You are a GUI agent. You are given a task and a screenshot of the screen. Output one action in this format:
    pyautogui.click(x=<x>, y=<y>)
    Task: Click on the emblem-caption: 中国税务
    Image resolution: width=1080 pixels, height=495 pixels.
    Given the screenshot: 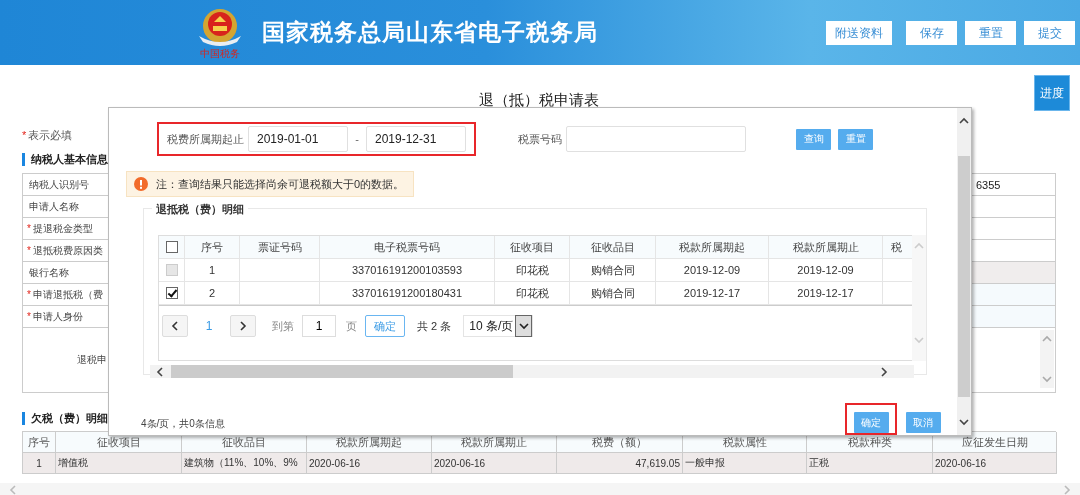 What is the action you would take?
    pyautogui.click(x=220, y=53)
    